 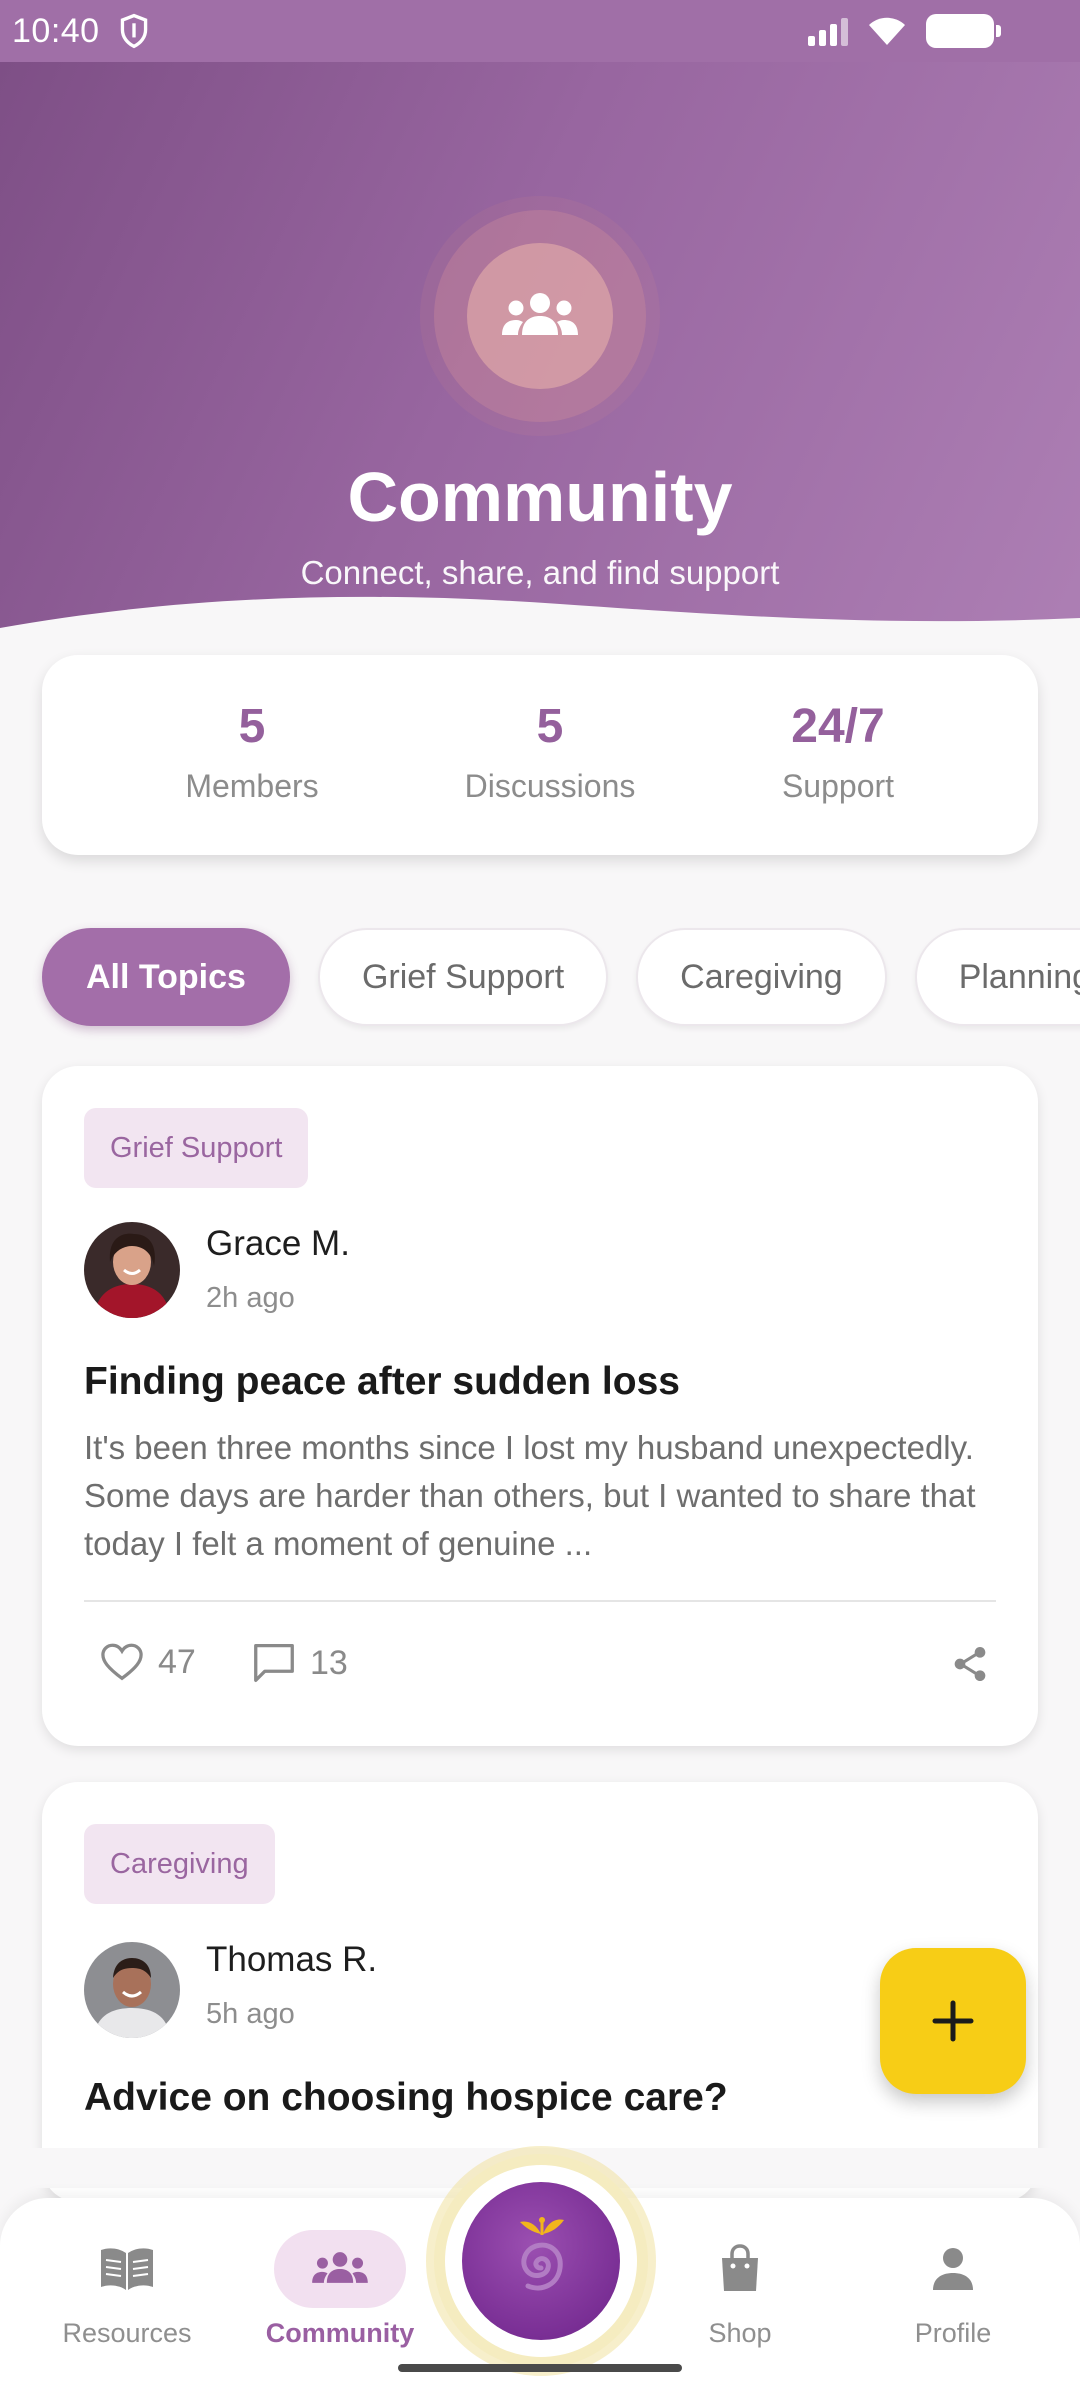 What do you see at coordinates (274, 1663) in the screenshot?
I see `comment-icon` at bounding box center [274, 1663].